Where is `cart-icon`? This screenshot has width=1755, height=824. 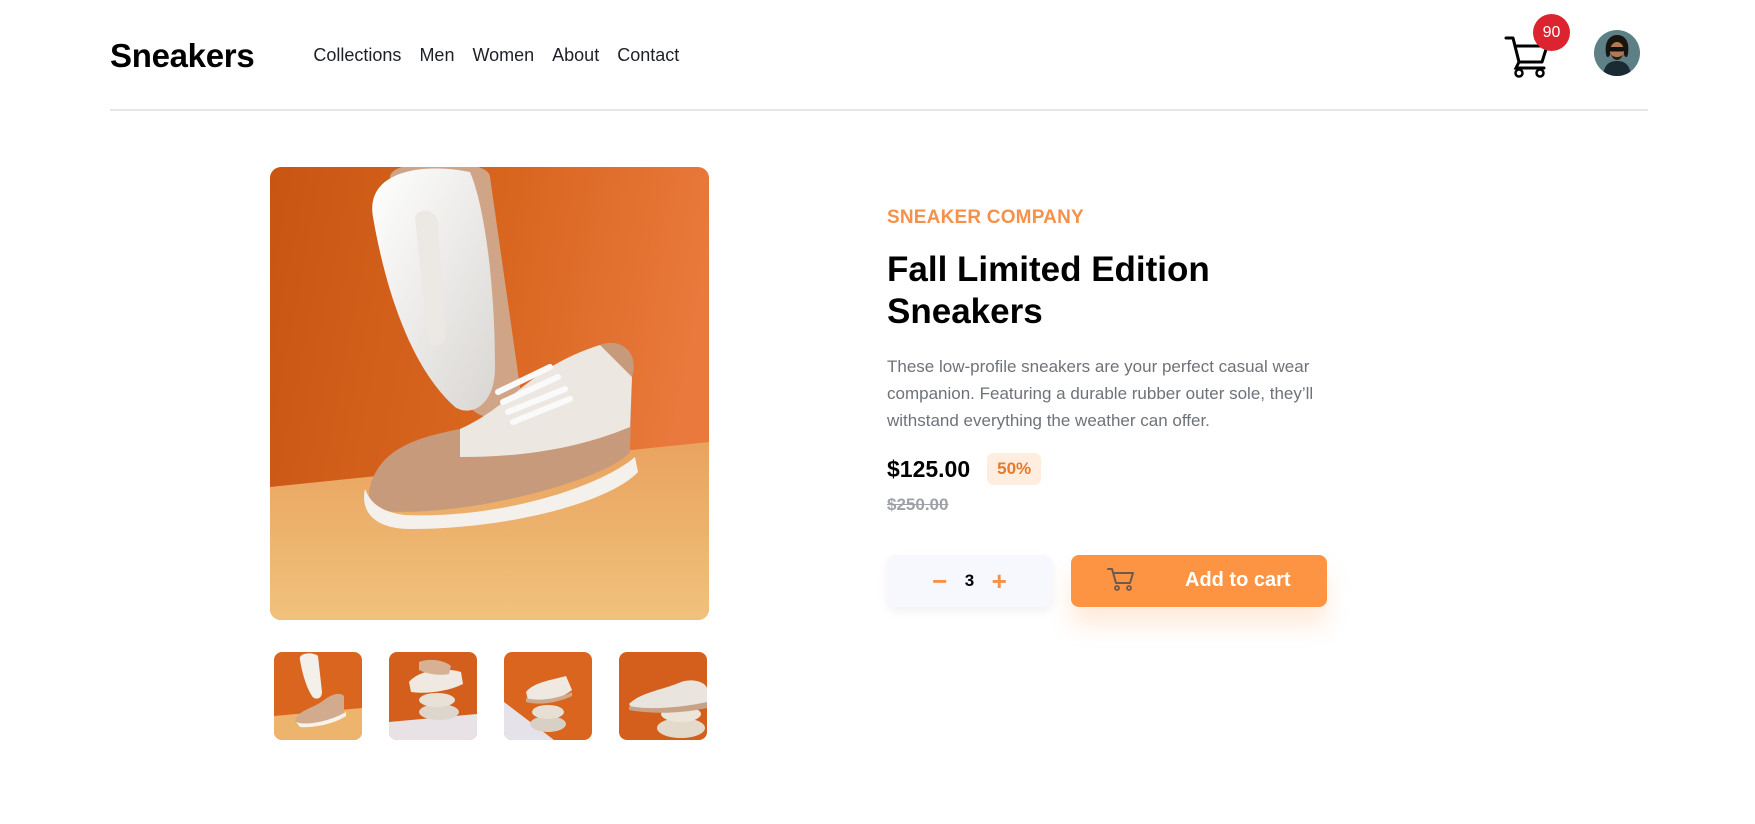 cart-icon is located at coordinates (1120, 579).